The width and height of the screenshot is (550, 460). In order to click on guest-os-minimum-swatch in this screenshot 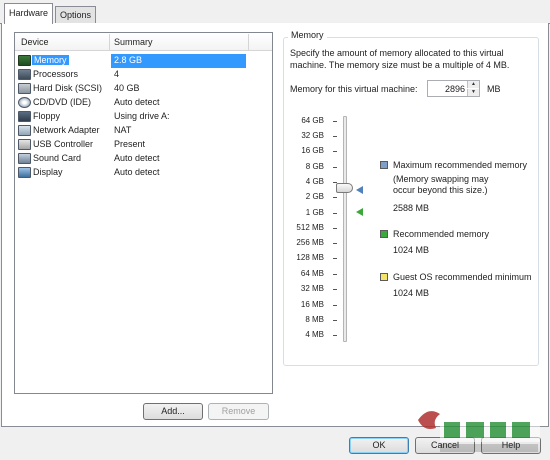, I will do `click(384, 277)`.